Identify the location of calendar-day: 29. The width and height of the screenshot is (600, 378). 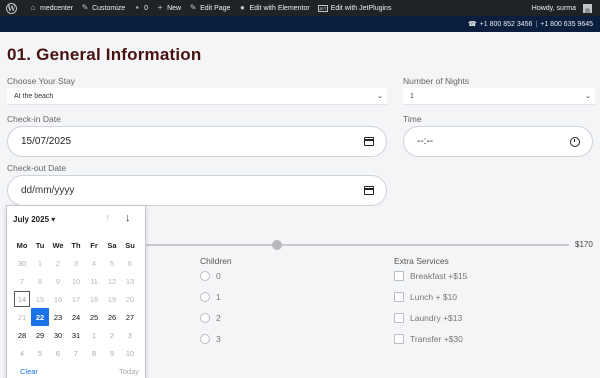
(40, 335).